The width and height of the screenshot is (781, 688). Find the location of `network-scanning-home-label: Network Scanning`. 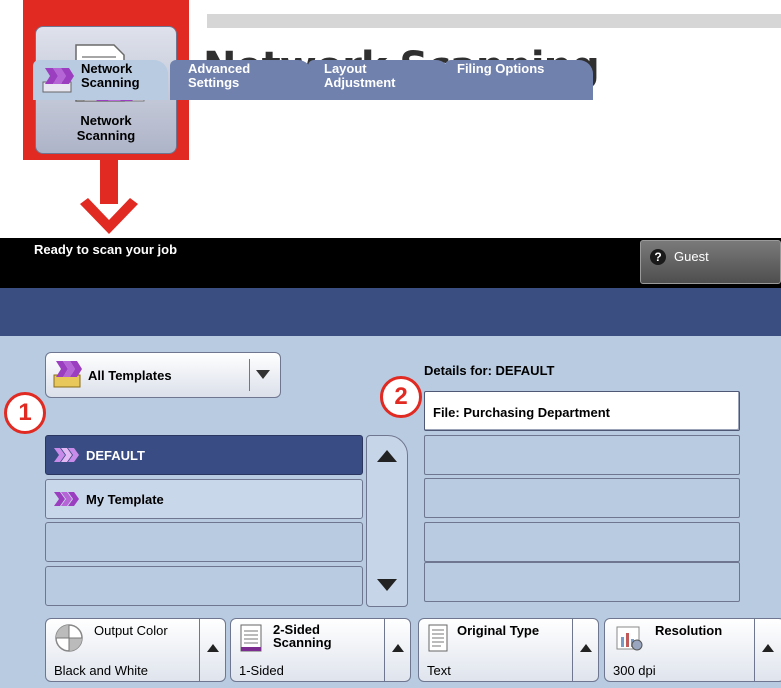

network-scanning-home-label: Network Scanning is located at coordinates (106, 128).